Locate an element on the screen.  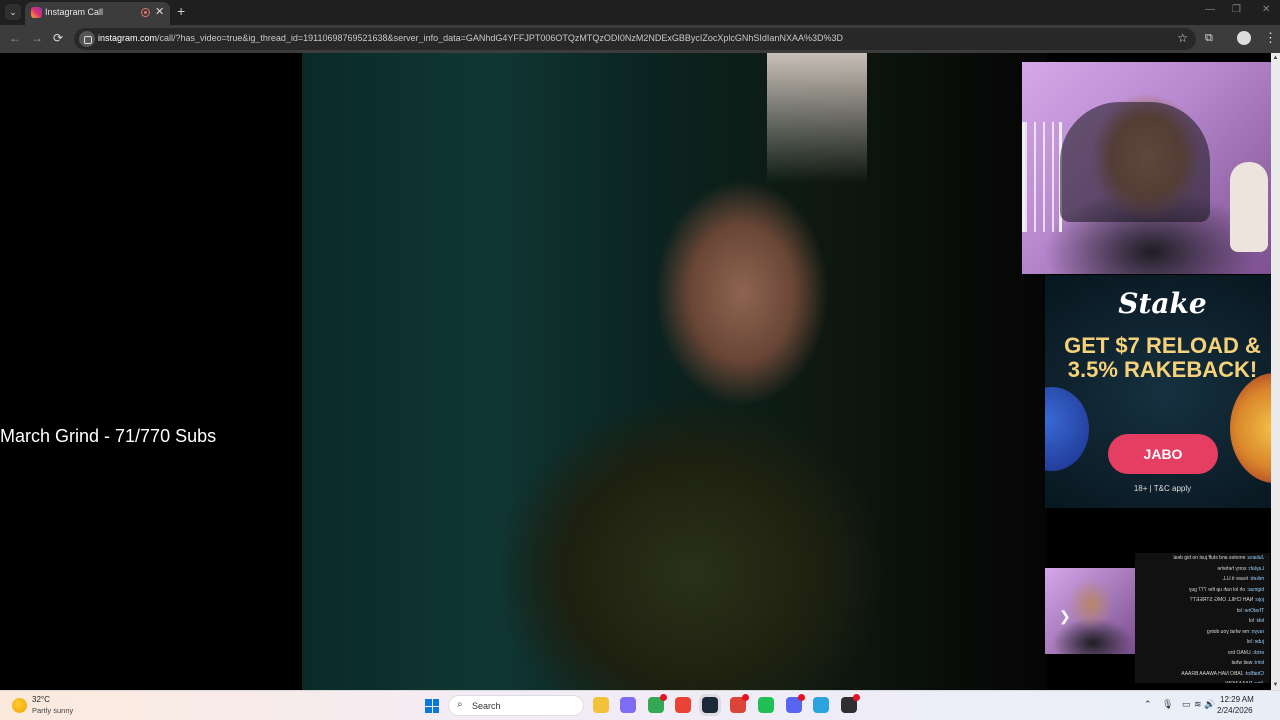
steam-icon is located at coordinates (710, 705).